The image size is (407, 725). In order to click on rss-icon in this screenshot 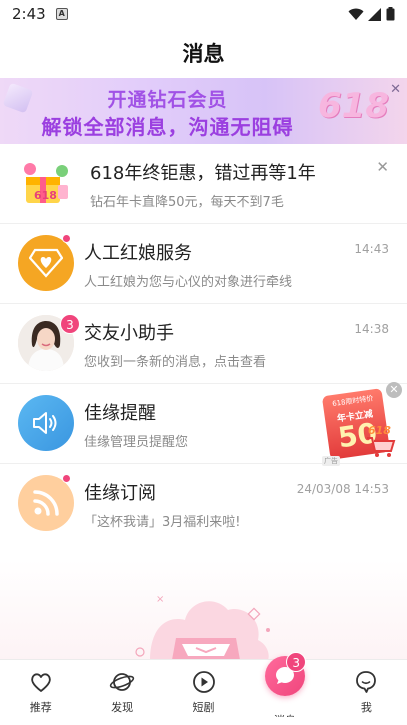, I will do `click(46, 503)`.